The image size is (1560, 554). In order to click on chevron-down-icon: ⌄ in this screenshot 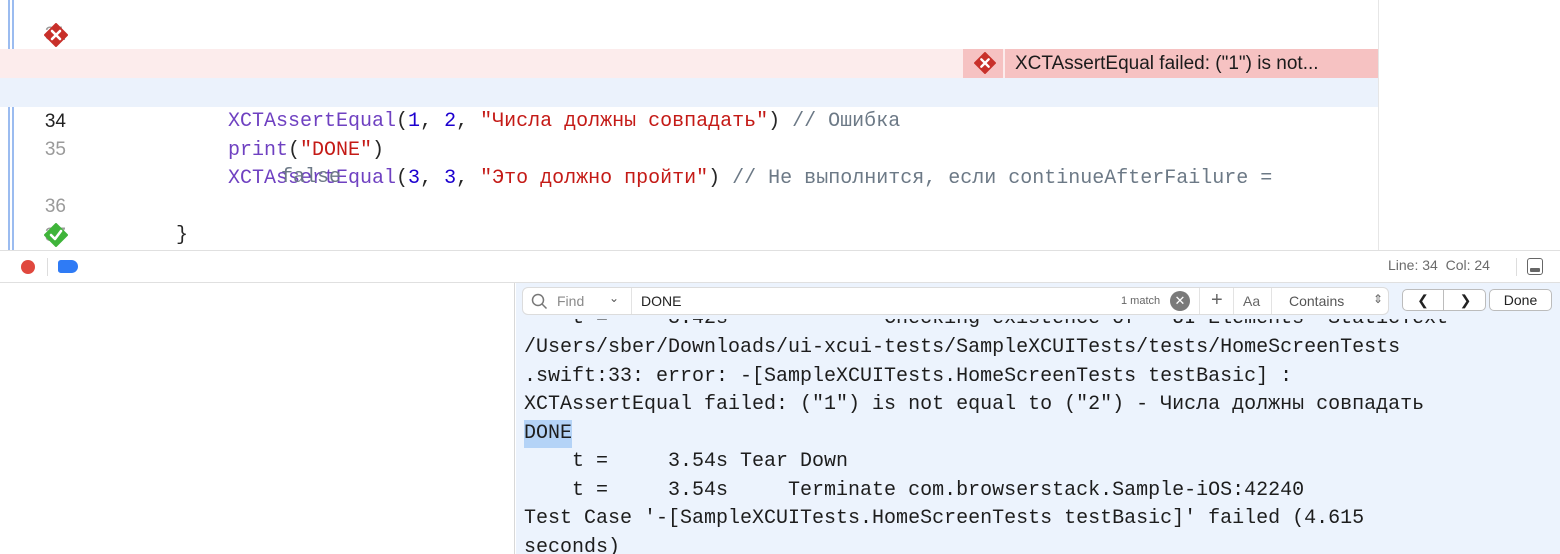, I will do `click(614, 298)`.